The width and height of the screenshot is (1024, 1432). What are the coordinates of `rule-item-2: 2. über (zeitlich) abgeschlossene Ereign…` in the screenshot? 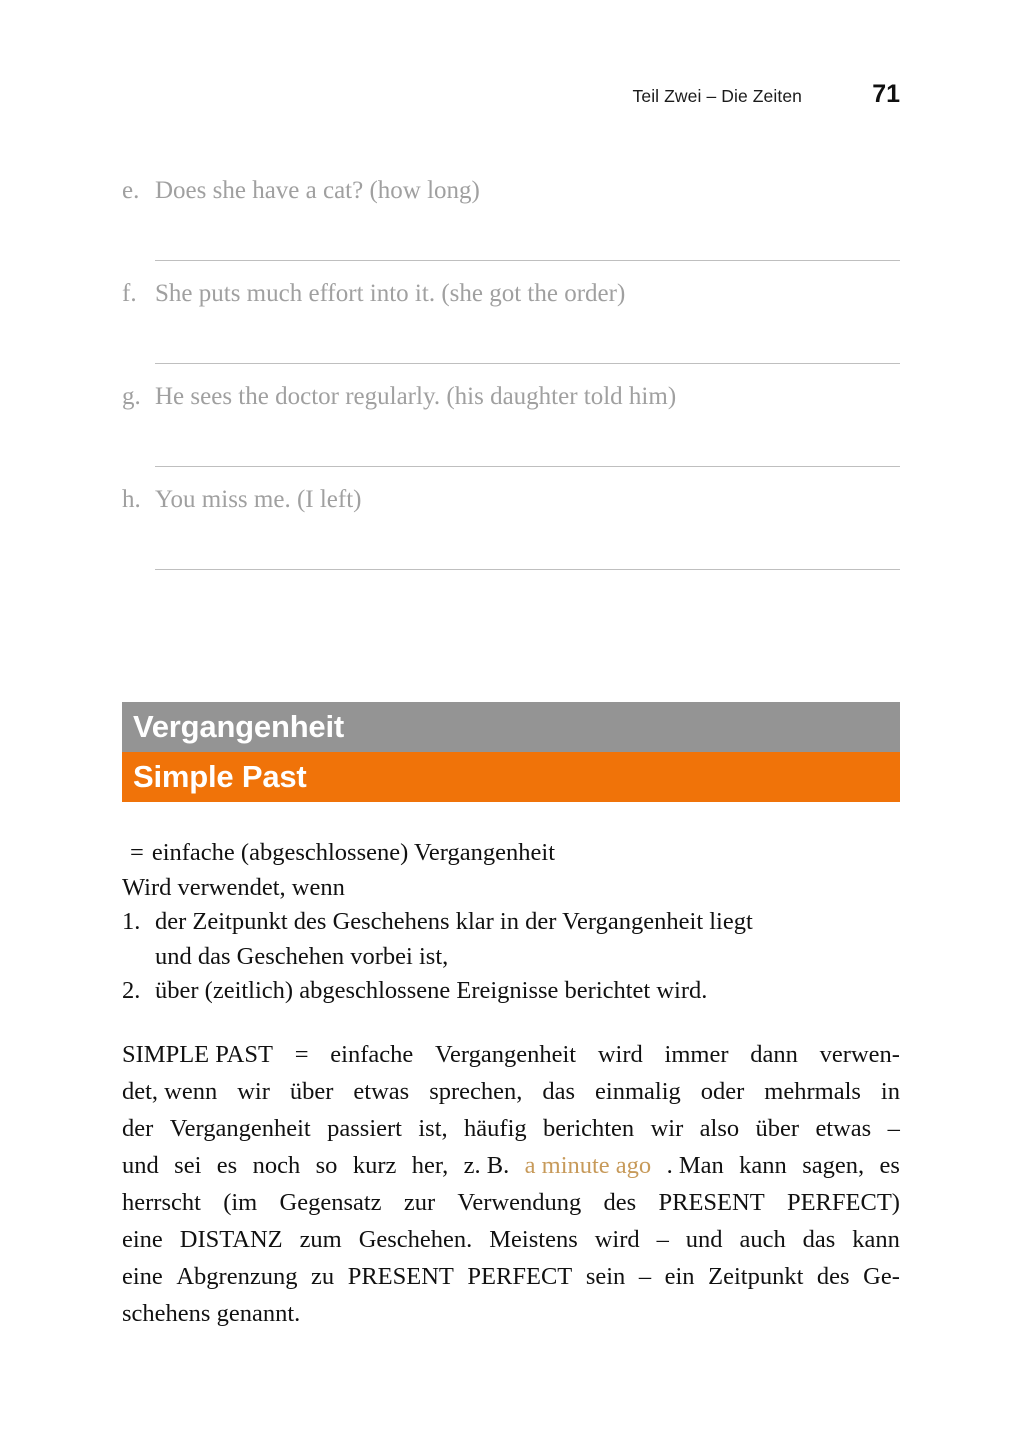 It's located at (517, 991).